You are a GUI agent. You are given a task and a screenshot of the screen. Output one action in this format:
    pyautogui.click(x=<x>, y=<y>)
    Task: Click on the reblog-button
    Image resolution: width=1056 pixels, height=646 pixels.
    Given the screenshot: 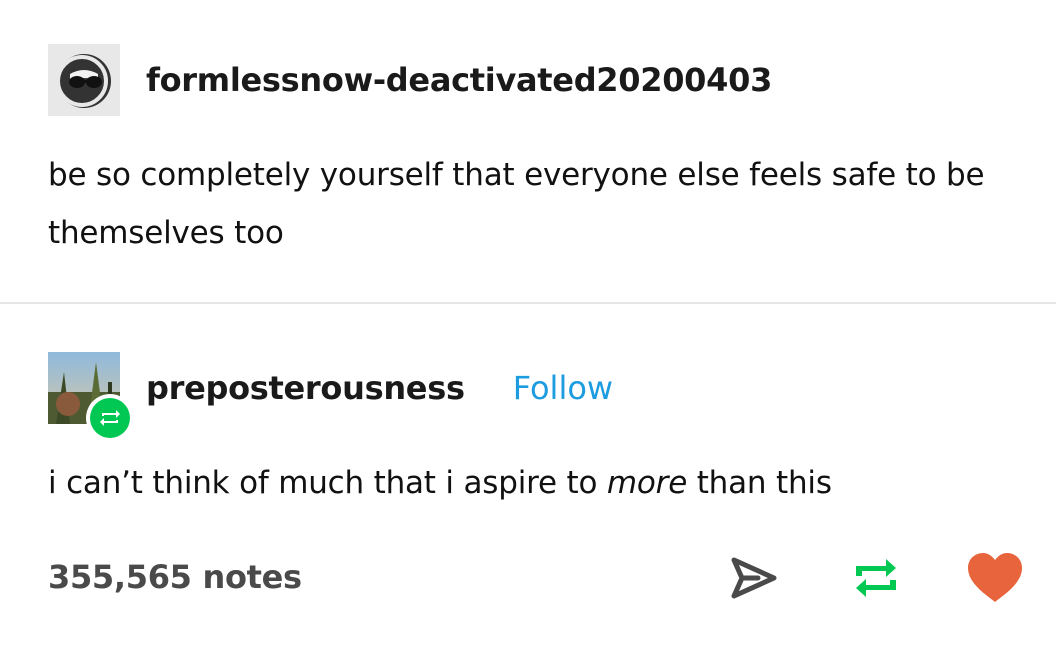 What is the action you would take?
    pyautogui.click(x=876, y=580)
    